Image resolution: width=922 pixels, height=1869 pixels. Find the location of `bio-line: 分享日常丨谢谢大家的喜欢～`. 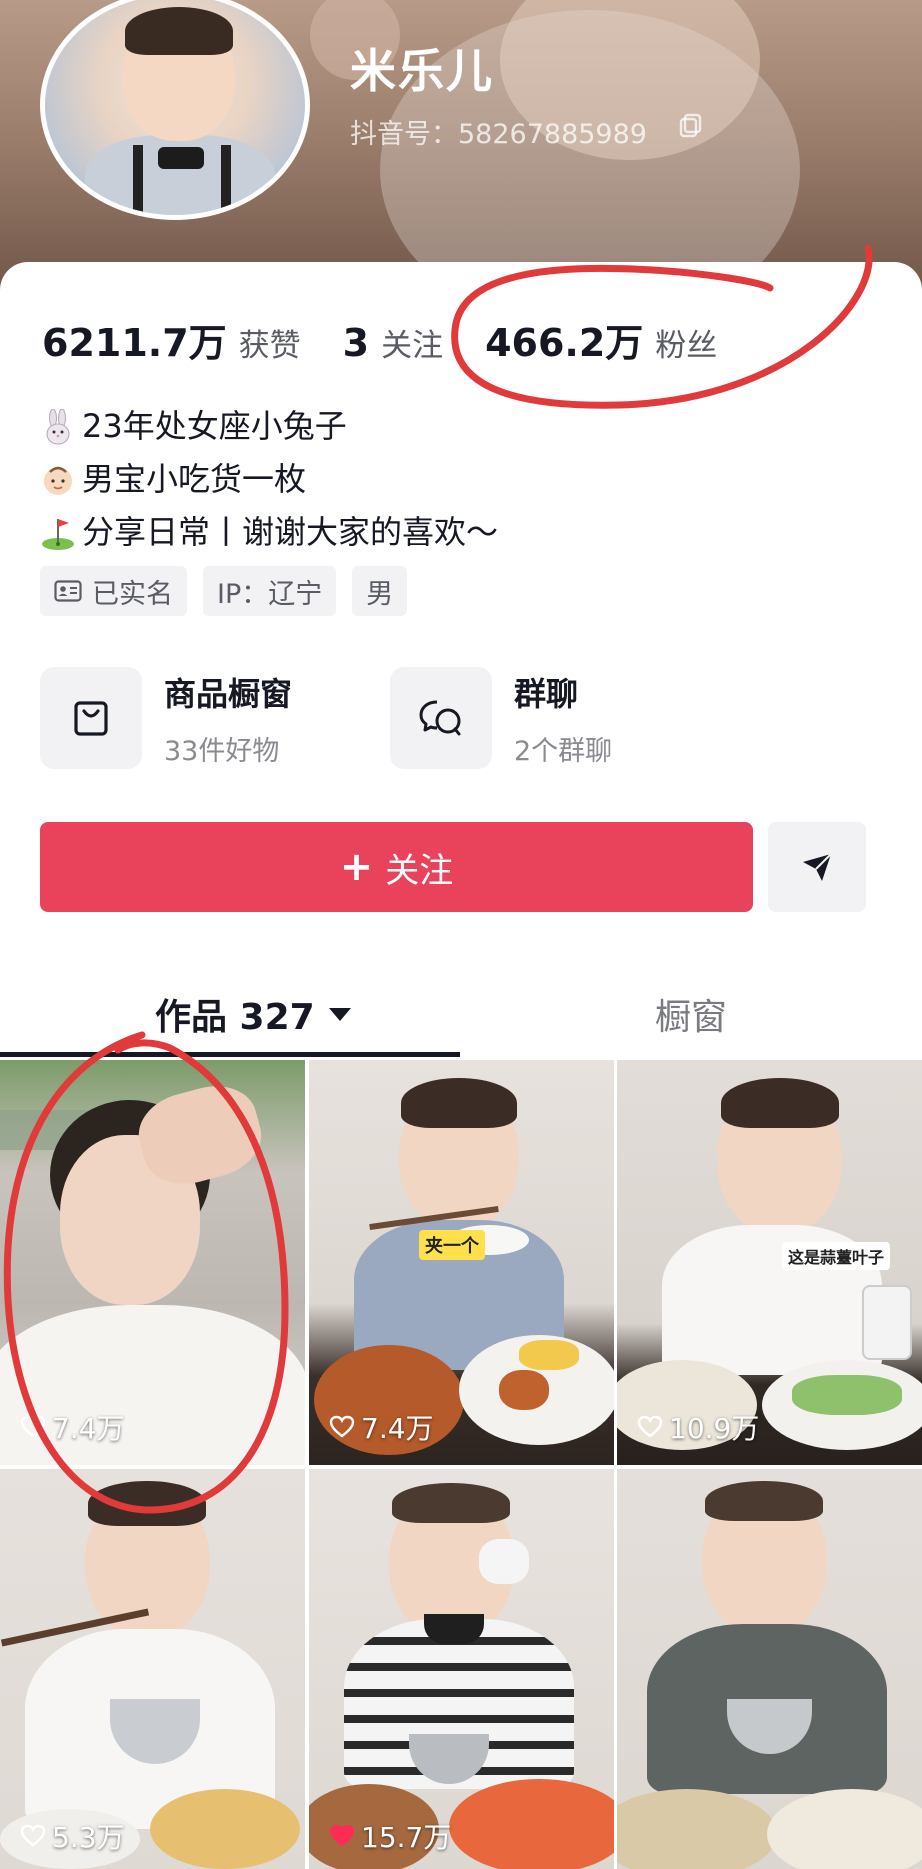

bio-line: 分享日常丨谢谢大家的喜欢～ is located at coordinates (269, 532).